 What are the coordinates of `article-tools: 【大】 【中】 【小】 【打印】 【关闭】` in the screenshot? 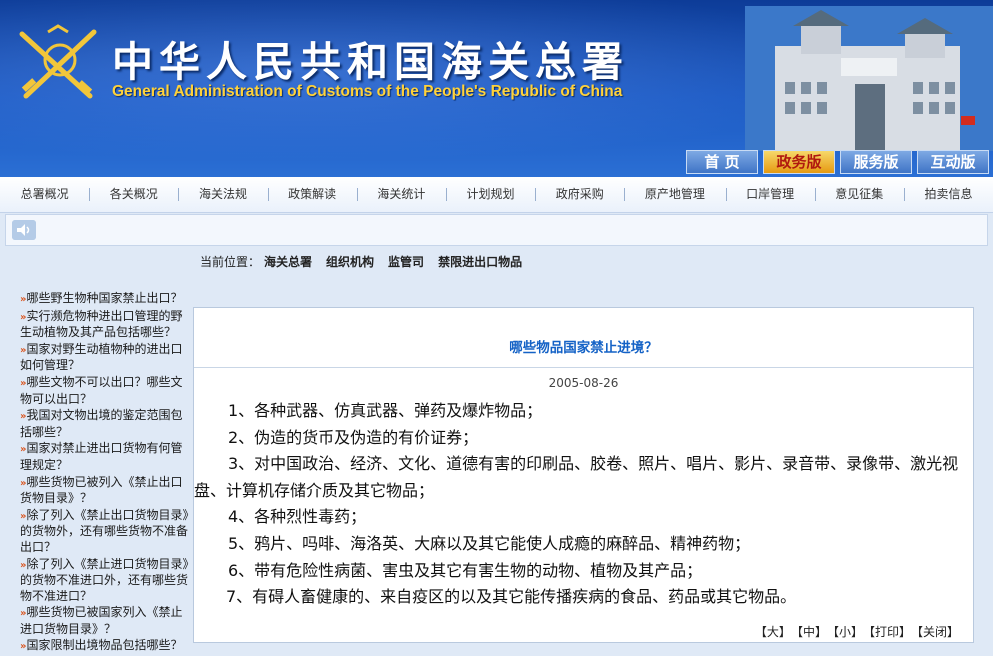 It's located at (854, 631).